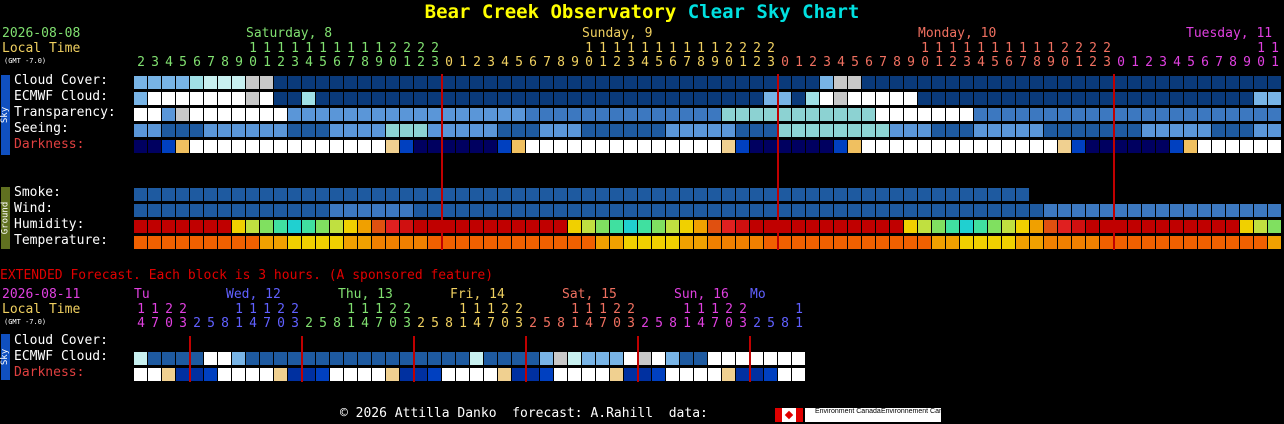 Image resolution: width=1284 pixels, height=424 pixels. Describe the element at coordinates (239, 323) in the screenshot. I see `extended-hour-units: 1` at that location.